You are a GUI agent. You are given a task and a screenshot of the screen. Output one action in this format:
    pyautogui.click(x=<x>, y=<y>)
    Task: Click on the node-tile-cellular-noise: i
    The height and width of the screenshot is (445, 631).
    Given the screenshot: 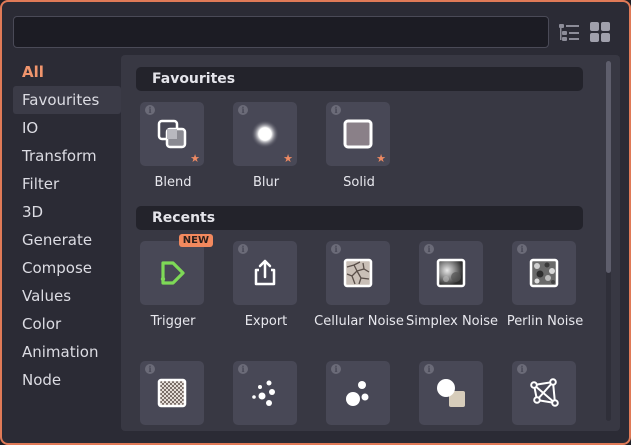 What is the action you would take?
    pyautogui.click(x=359, y=274)
    